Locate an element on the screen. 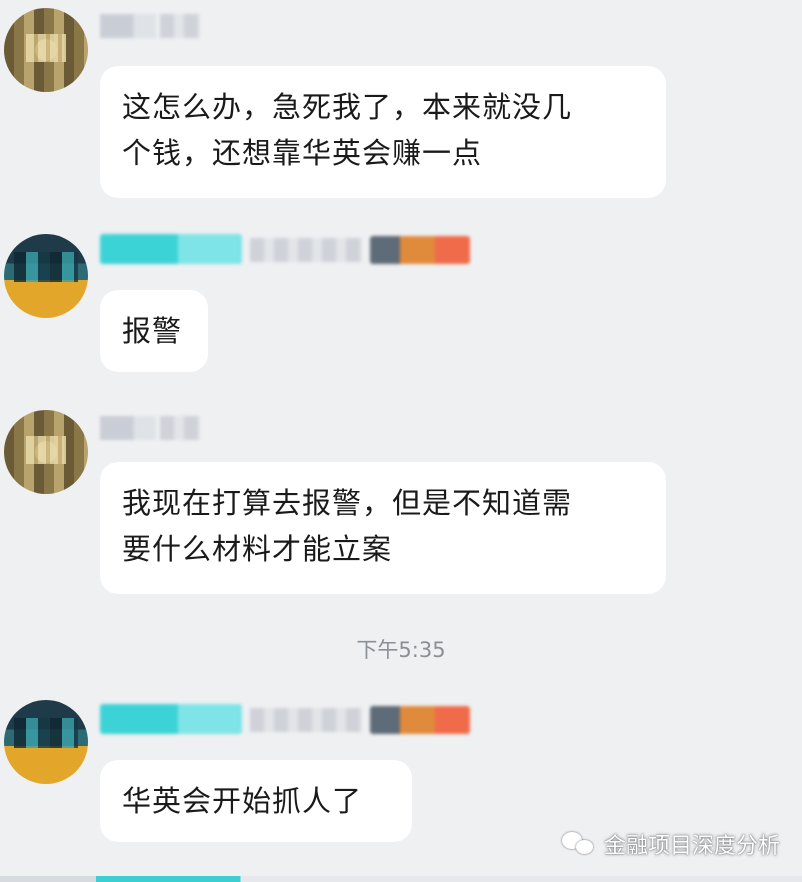 The image size is (802, 882). message-bubble: 报警 is located at coordinates (154, 331).